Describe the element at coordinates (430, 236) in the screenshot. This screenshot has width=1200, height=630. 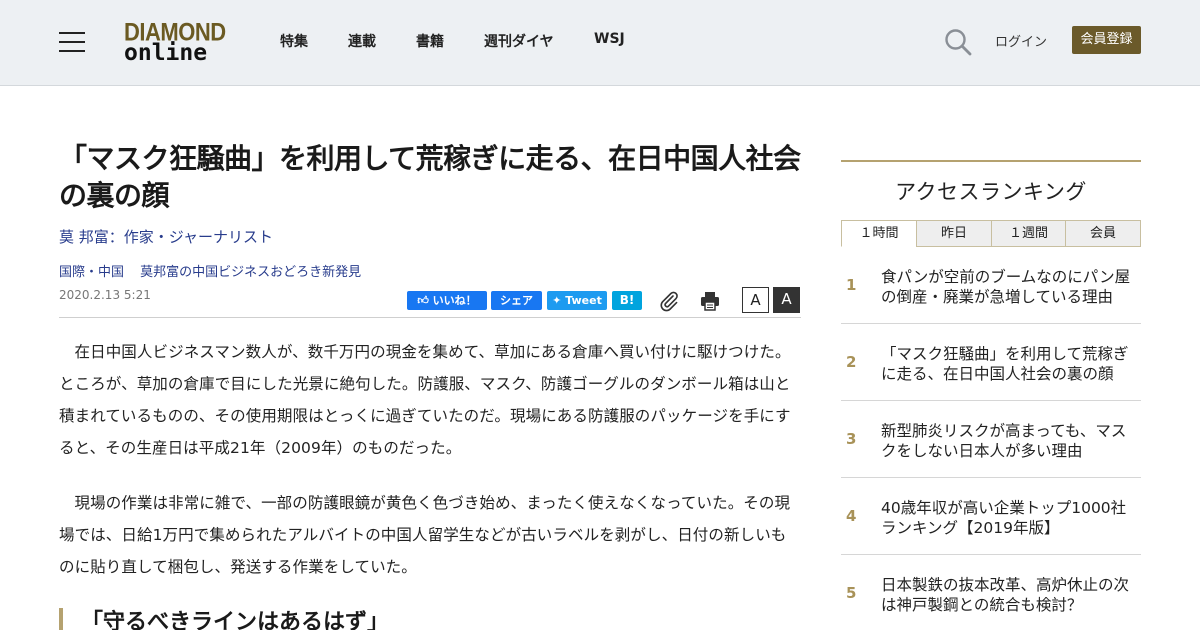
I see `author-link: 莫 邦富：作家・ジャーナリスト` at that location.